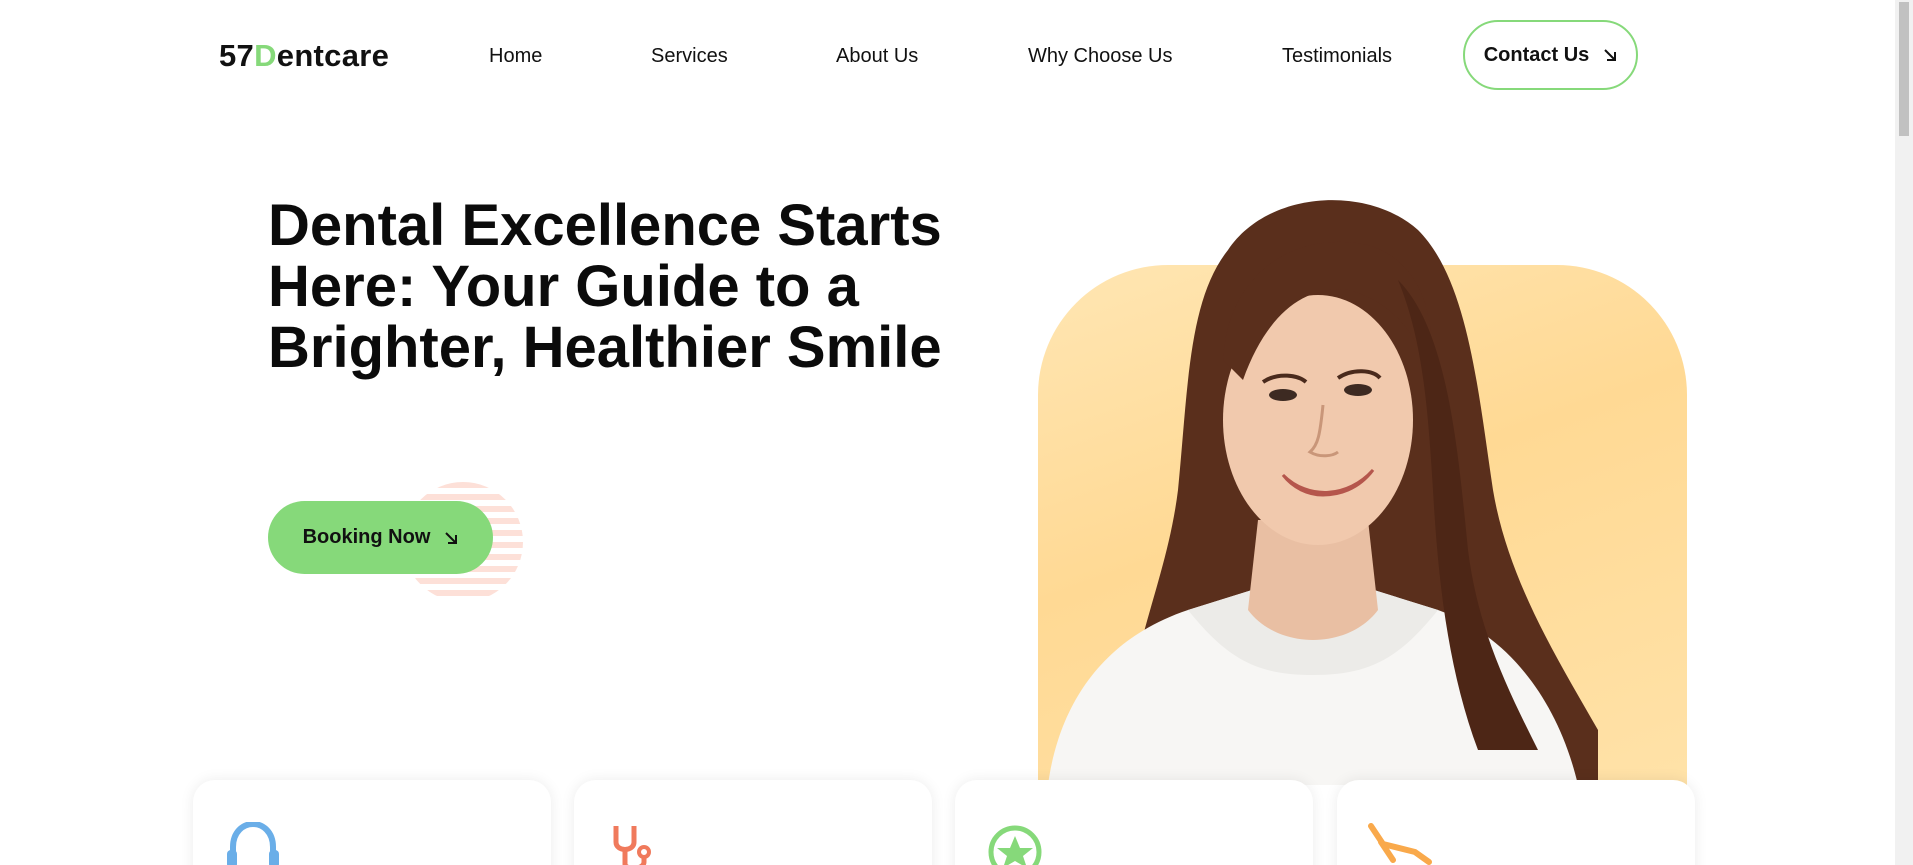 This screenshot has height=865, width=1913. Describe the element at coordinates (237, 55) in the screenshot. I see `logo-prefix: 57` at that location.